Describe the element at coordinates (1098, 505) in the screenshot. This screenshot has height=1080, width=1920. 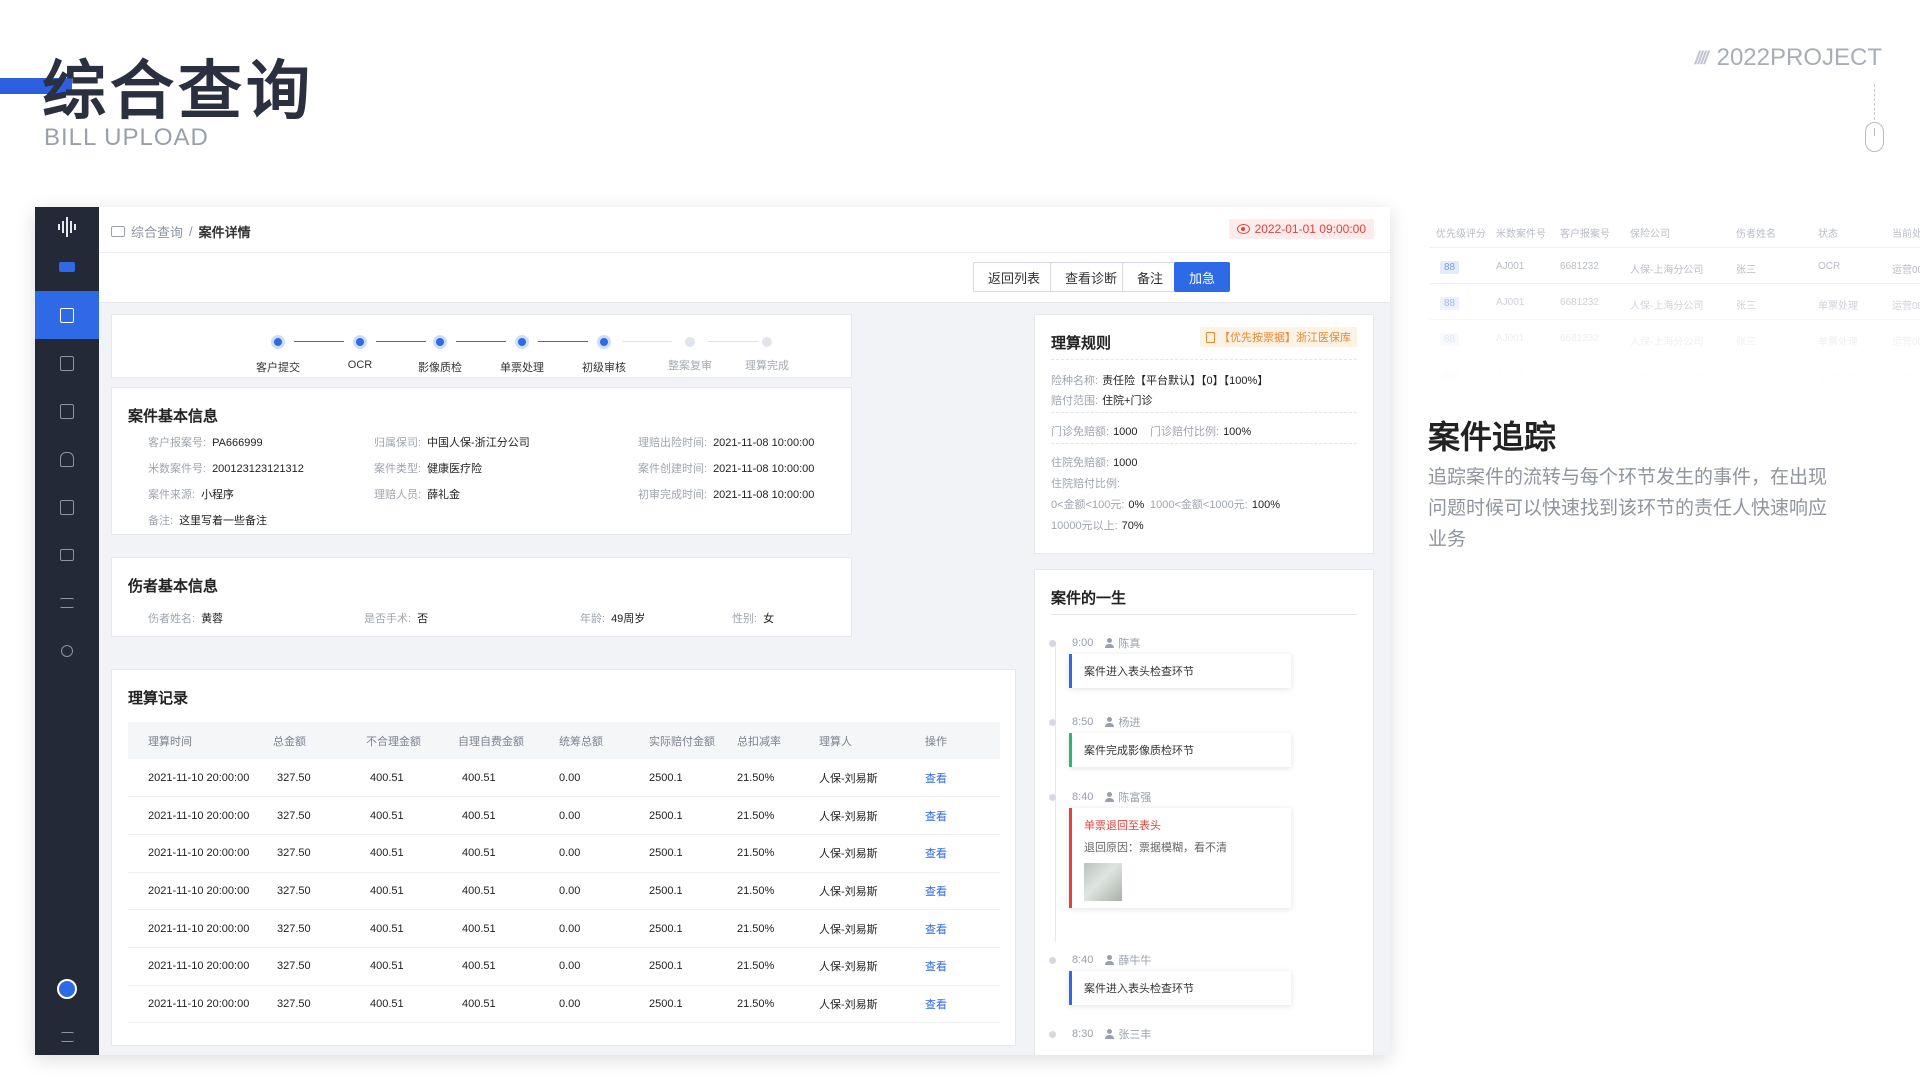
I see `rule-tier-1: 0<金额<100元: 0%` at that location.